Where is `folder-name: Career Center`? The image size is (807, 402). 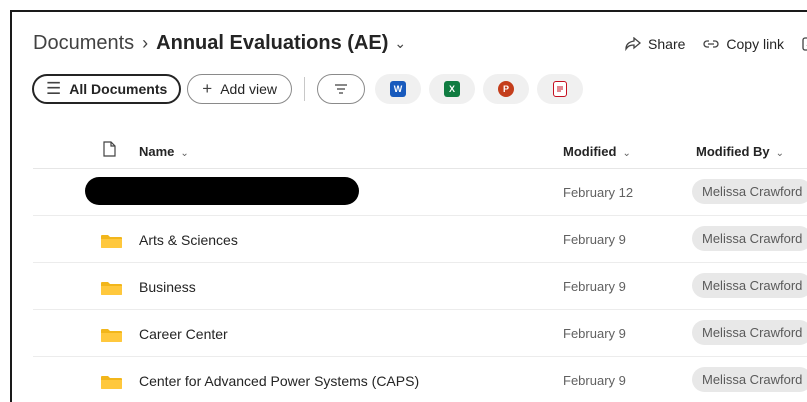
folder-name: Career Center is located at coordinates (183, 334).